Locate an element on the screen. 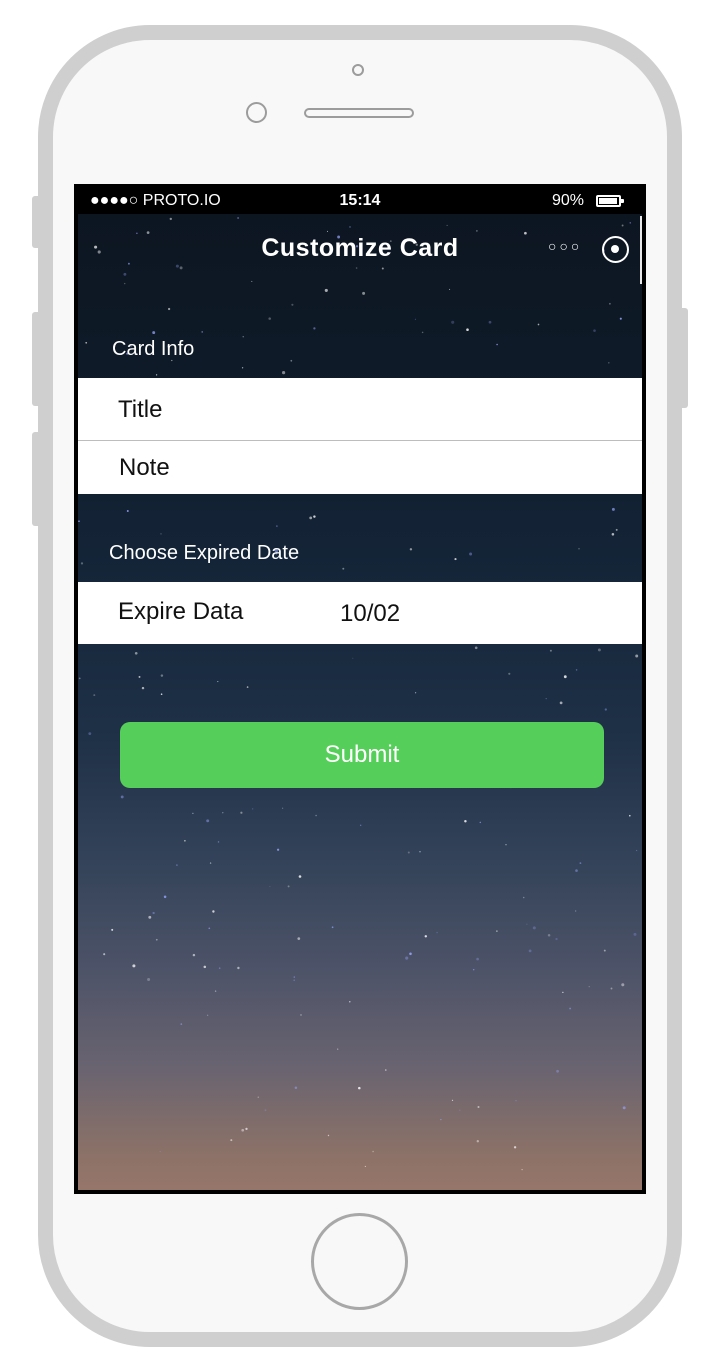 This screenshot has width=714, height=1362. title-field: Title is located at coordinates (140, 410).